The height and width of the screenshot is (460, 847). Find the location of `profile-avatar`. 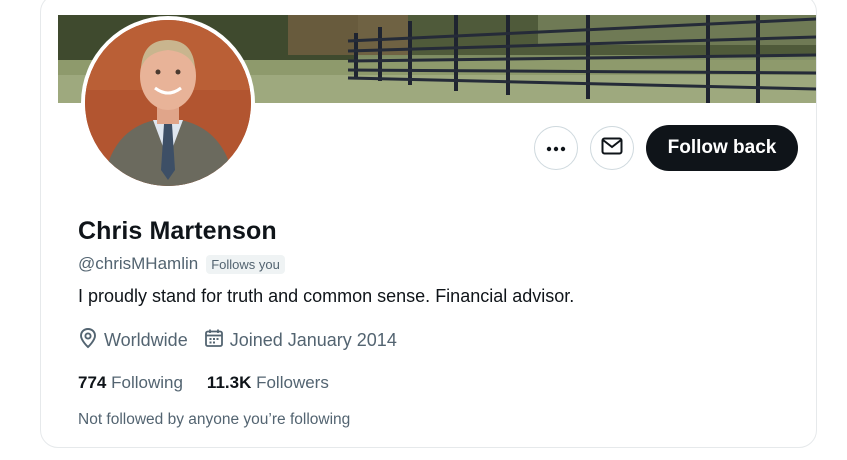

profile-avatar is located at coordinates (168, 103).